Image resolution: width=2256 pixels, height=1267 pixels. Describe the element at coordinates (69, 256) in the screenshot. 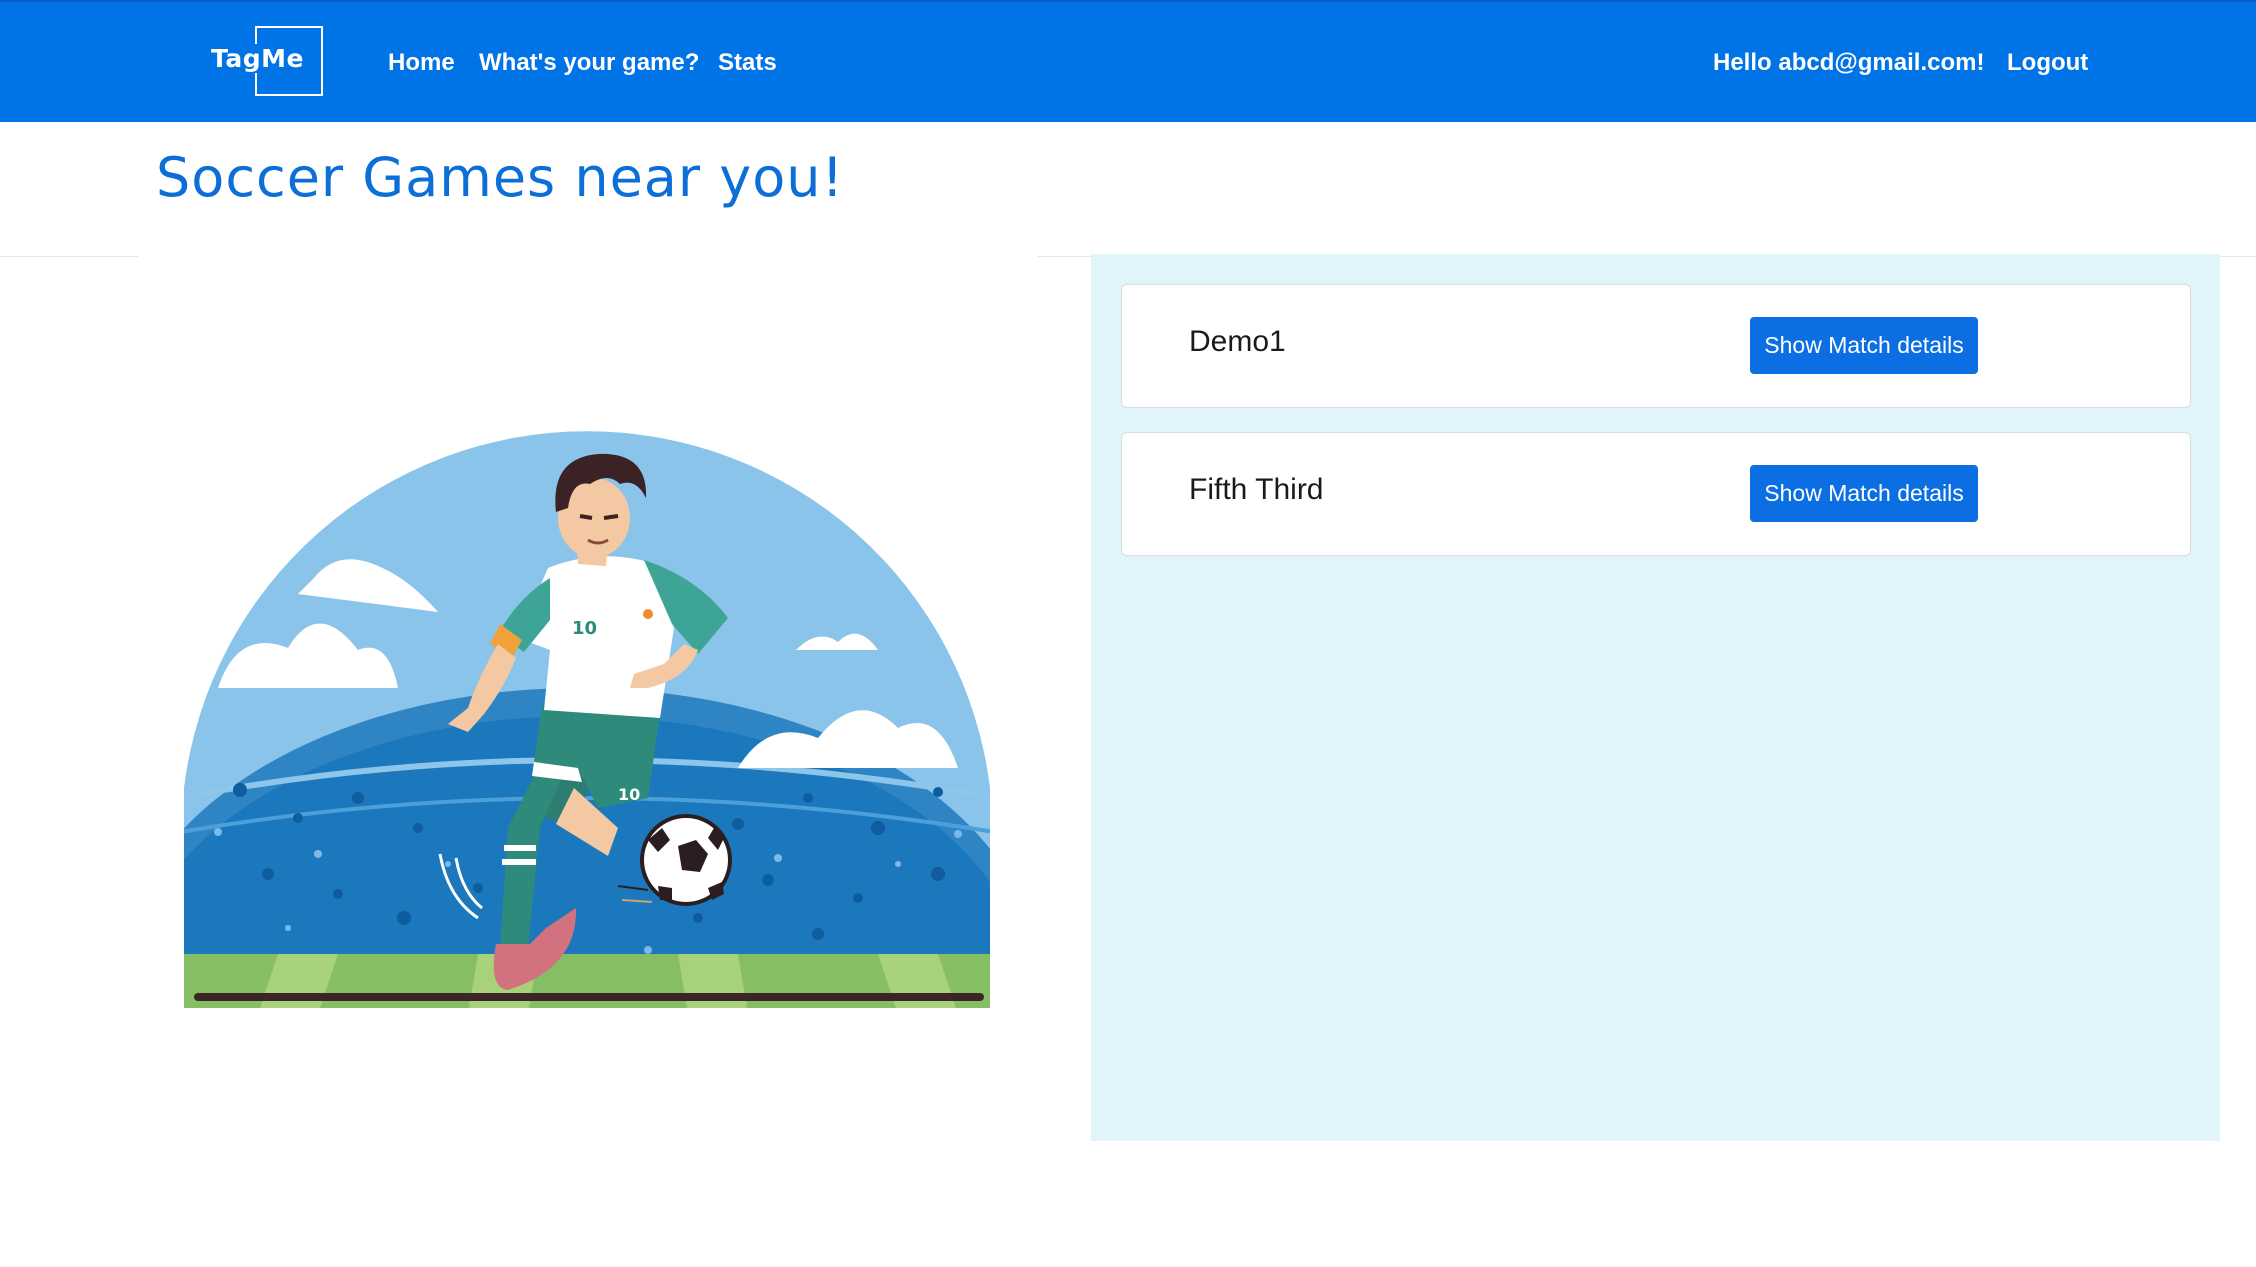

I see `divider-left` at that location.